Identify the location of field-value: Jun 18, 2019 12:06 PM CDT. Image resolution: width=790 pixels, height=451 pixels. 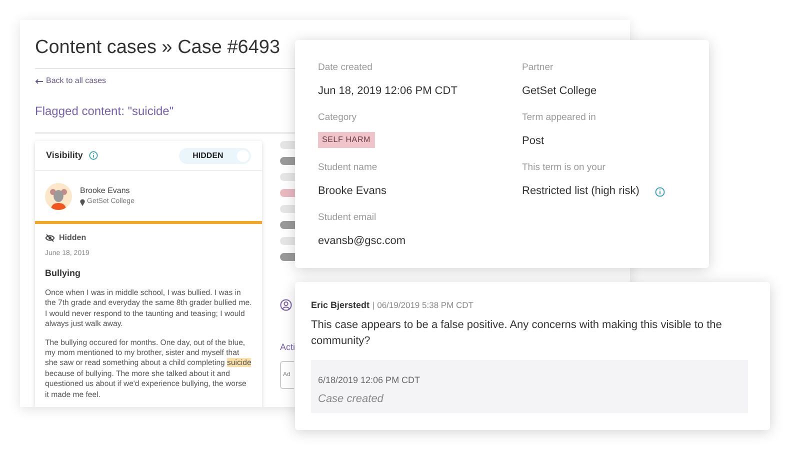
(388, 92).